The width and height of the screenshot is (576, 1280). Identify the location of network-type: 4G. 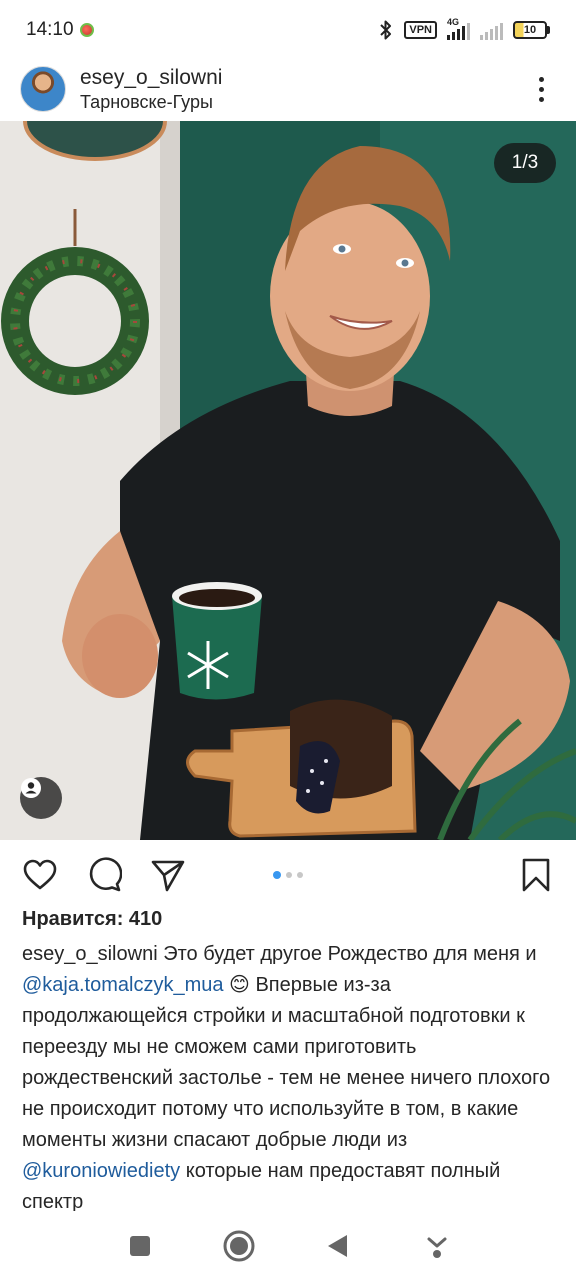
(453, 22).